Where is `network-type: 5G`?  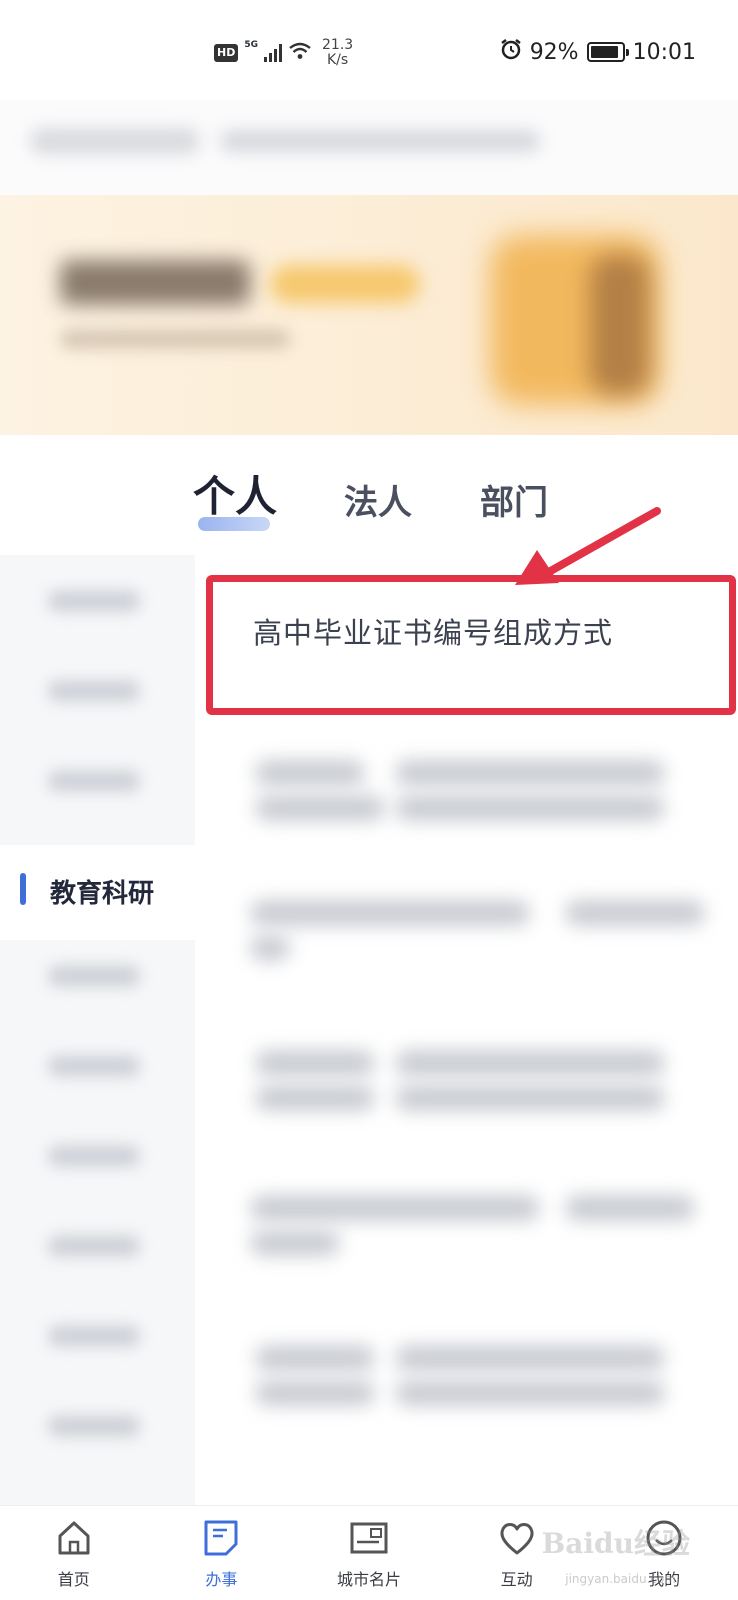
network-type: 5G is located at coordinates (251, 45).